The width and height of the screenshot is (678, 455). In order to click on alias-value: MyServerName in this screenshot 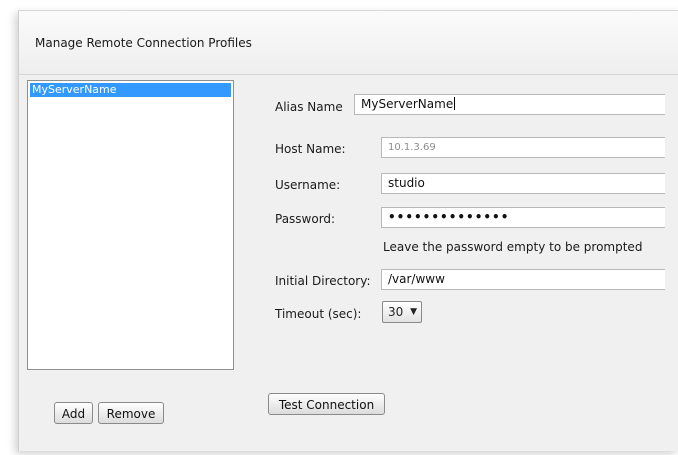, I will do `click(407, 104)`.